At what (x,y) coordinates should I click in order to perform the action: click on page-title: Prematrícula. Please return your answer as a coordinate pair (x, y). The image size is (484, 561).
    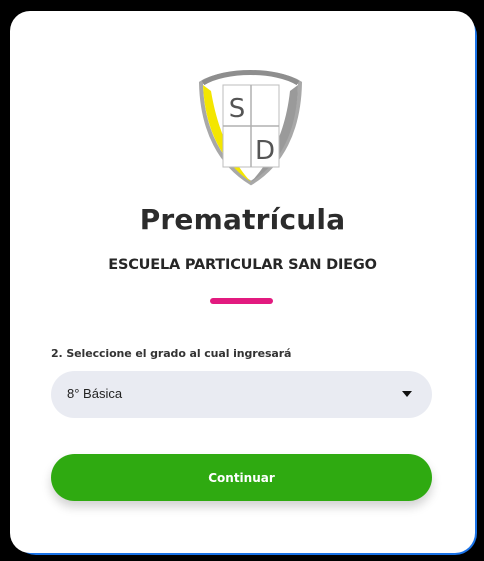
    Looking at the image, I should click on (242, 219).